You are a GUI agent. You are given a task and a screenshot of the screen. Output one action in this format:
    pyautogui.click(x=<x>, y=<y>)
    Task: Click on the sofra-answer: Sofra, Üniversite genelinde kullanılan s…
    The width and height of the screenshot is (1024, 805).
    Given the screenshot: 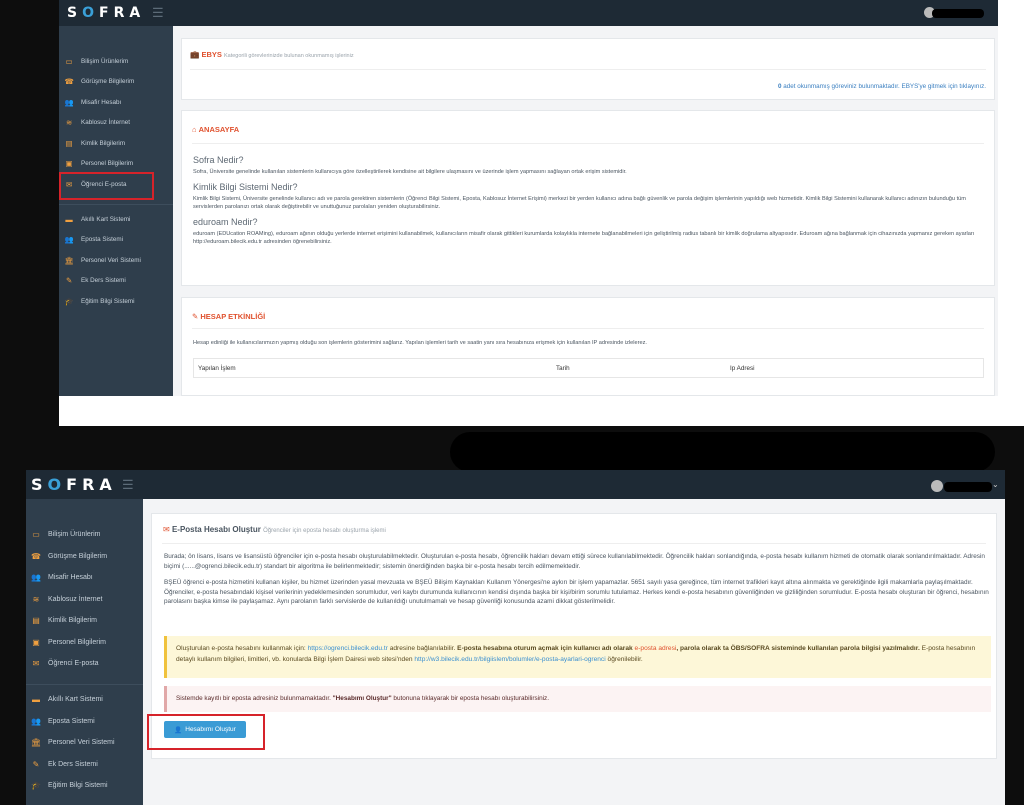 What is the action you would take?
    pyautogui.click(x=410, y=172)
    